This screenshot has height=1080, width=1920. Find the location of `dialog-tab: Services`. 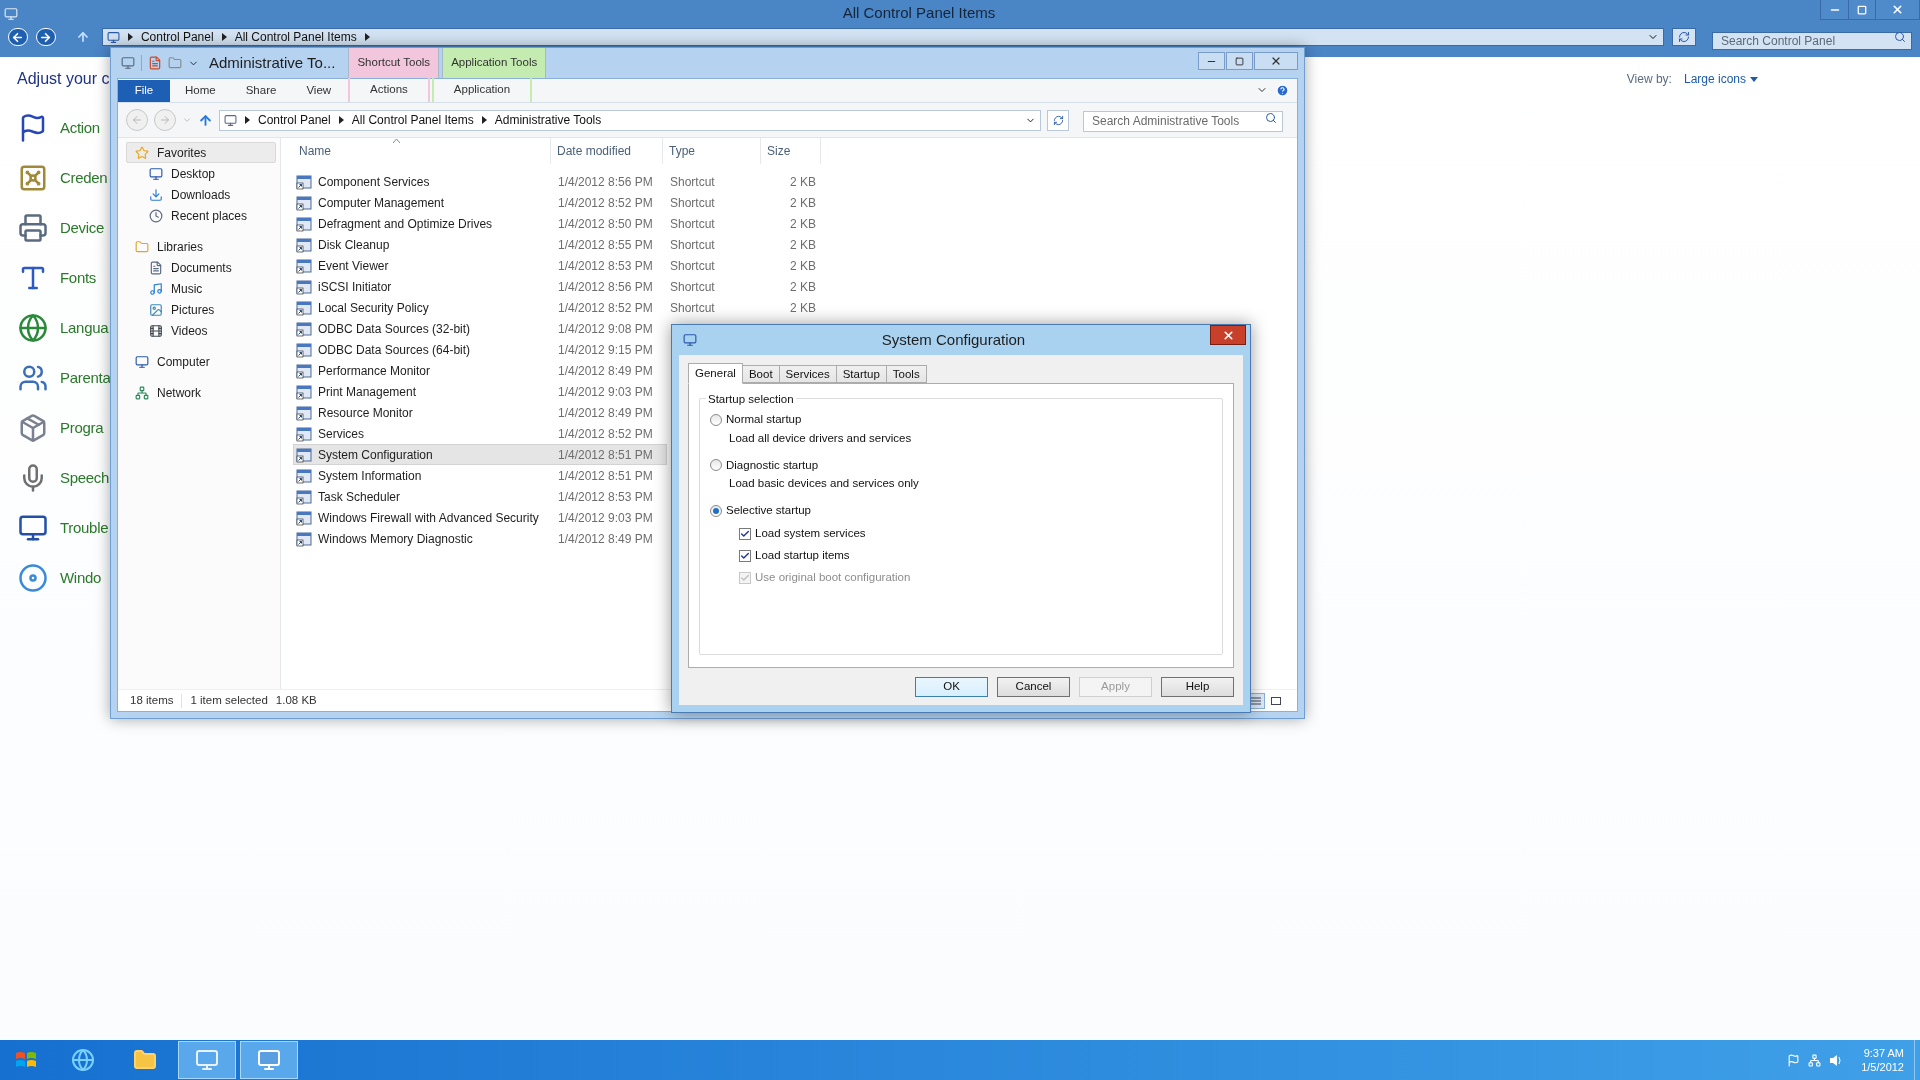

dialog-tab: Services is located at coordinates (807, 374).